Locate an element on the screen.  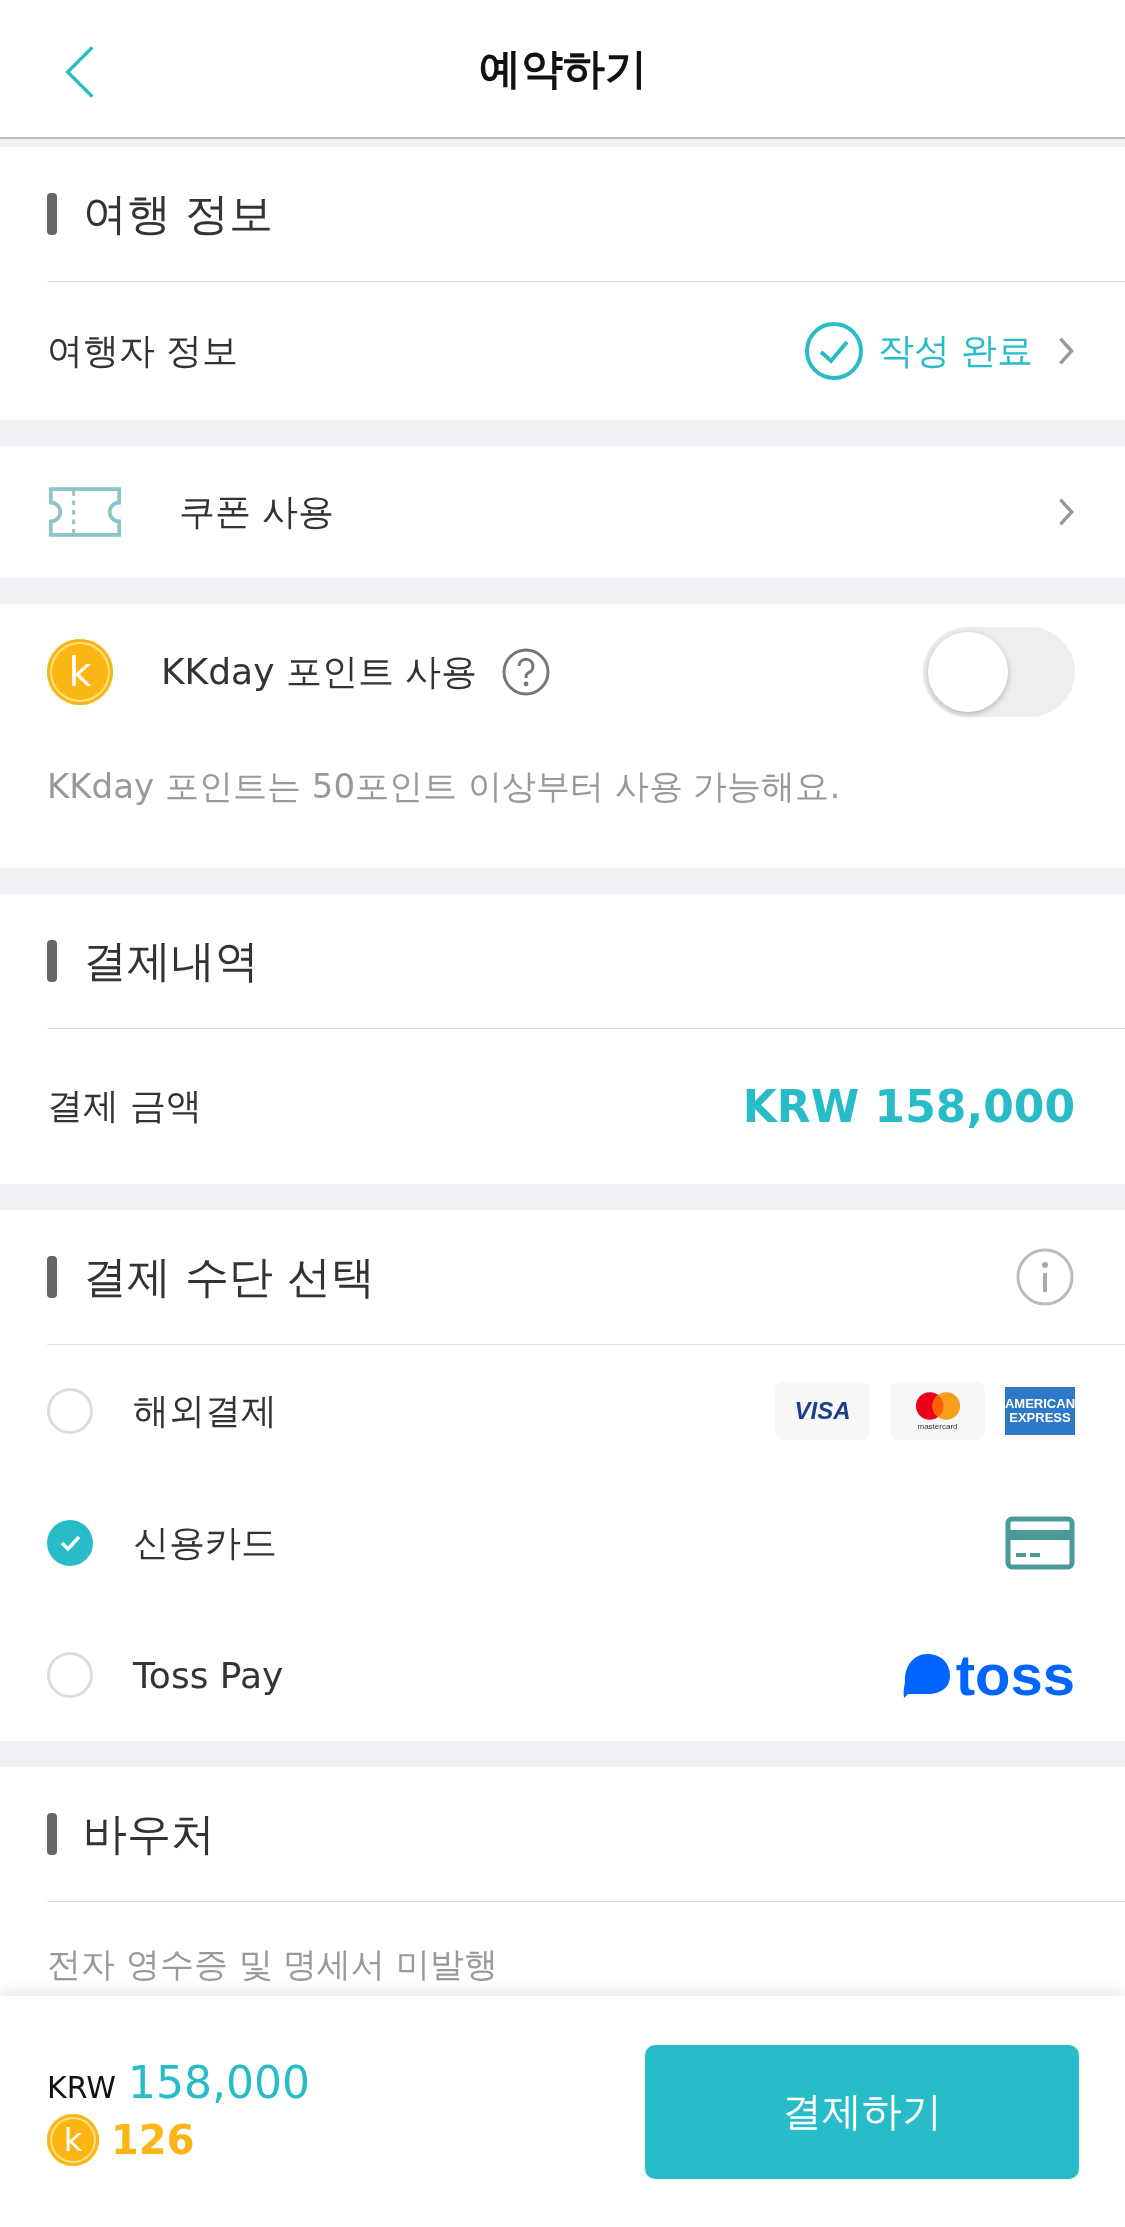
section-title: 여행 정보 is located at coordinates (178, 213).